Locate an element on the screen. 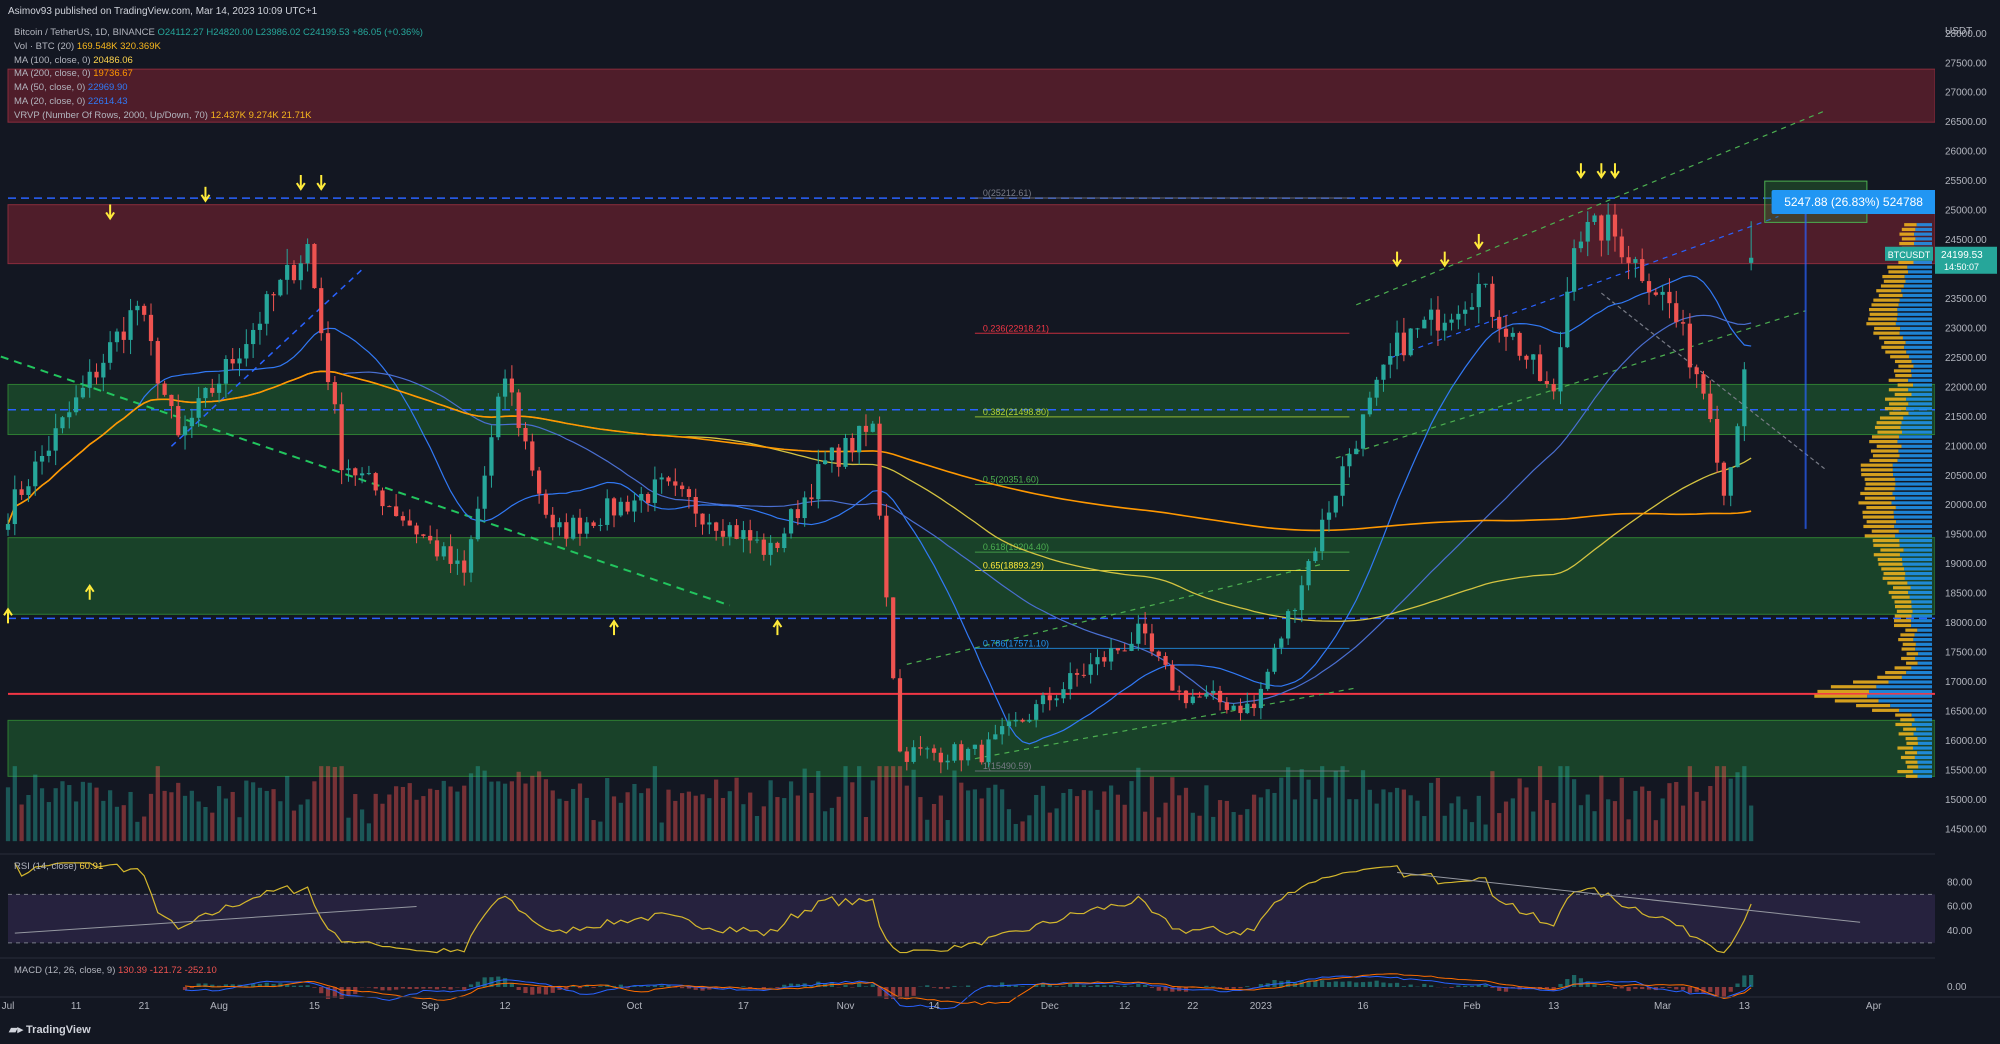 This screenshot has width=2000, height=1044. macd-axis-label: 0.00 is located at coordinates (1957, 987).